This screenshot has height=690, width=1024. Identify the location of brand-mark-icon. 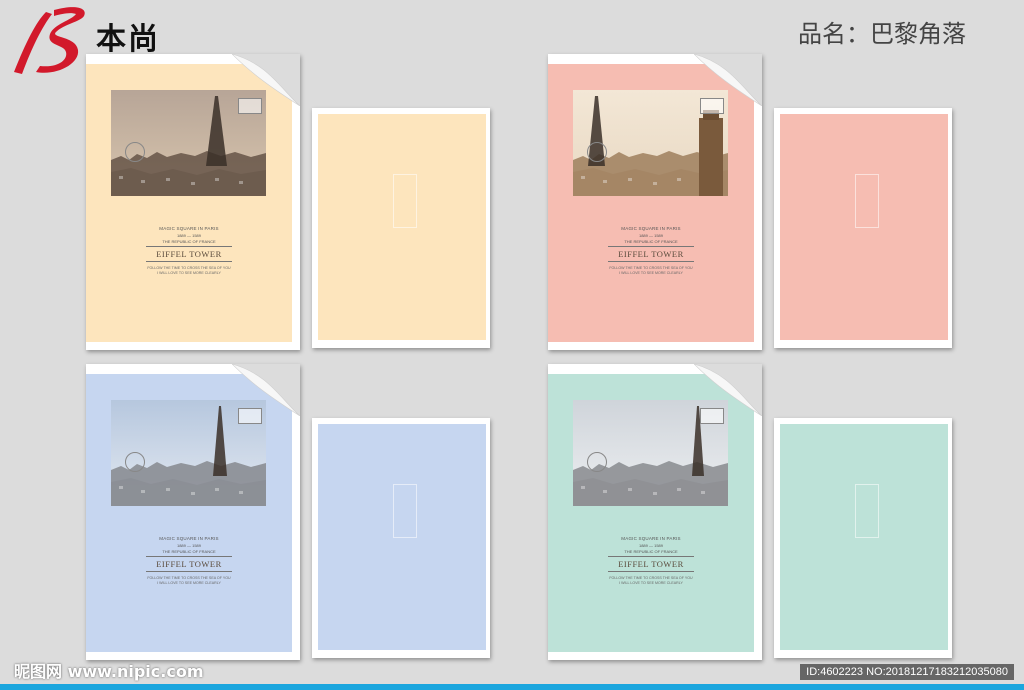
(49, 40).